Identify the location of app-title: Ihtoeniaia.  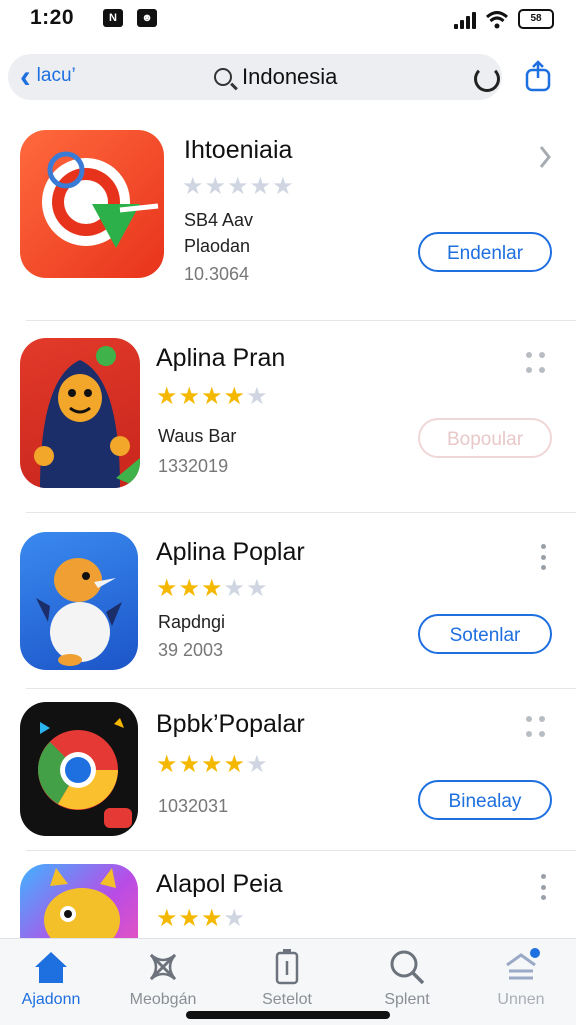
(238, 150).